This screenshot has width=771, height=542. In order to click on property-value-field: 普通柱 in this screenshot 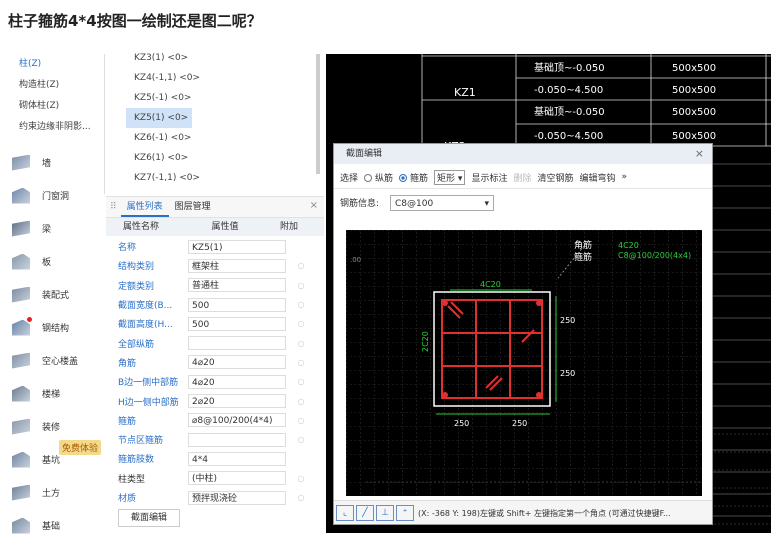, I will do `click(237, 285)`.